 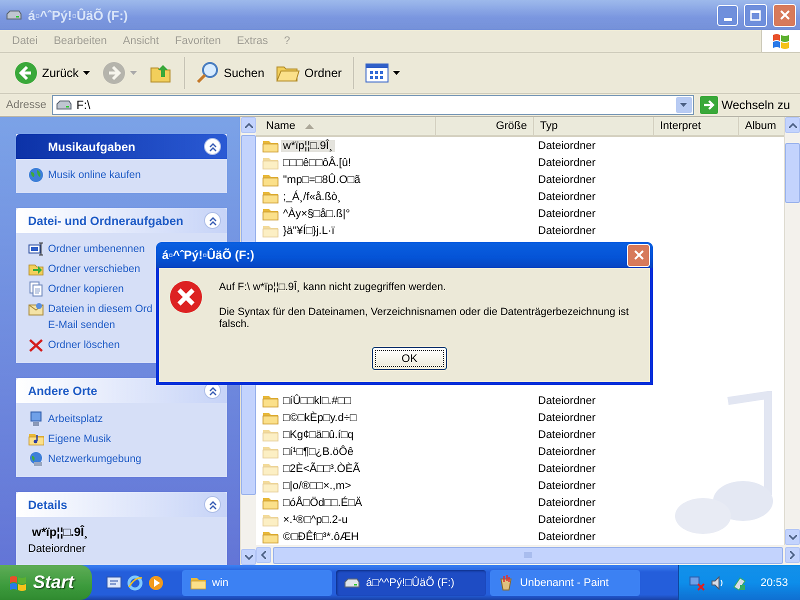 What do you see at coordinates (57, 549) in the screenshot?
I see `details-type: Dateiordner` at bounding box center [57, 549].